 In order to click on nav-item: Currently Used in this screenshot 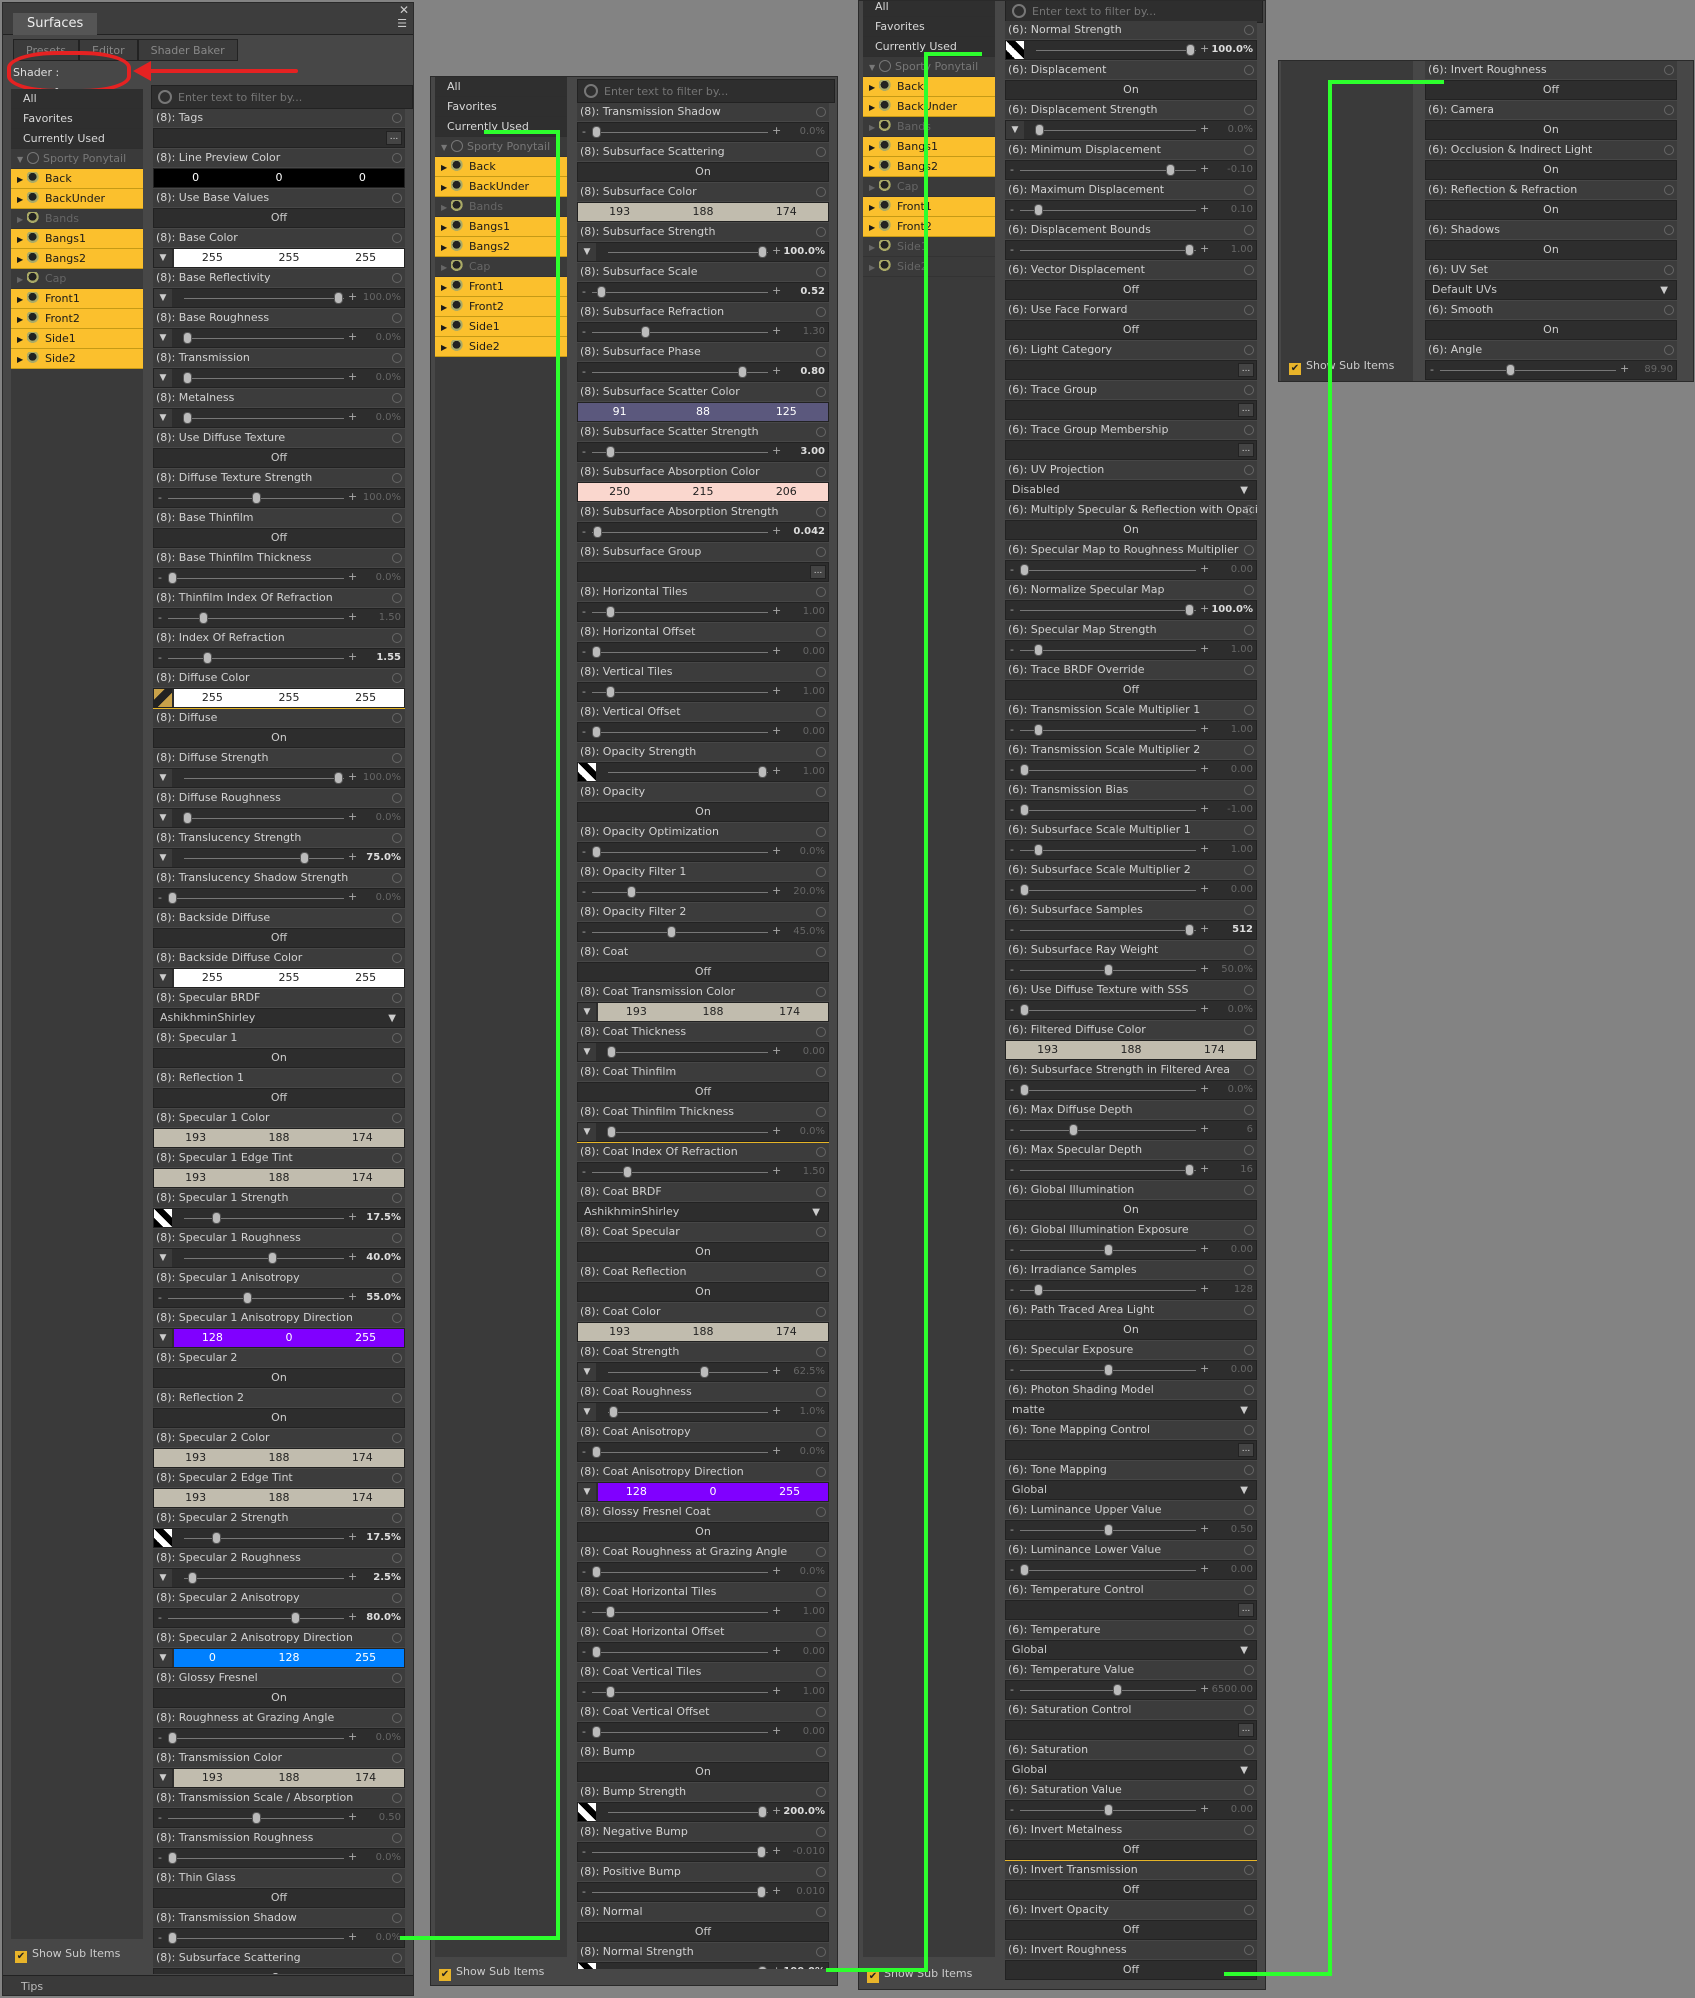, I will do `click(501, 127)`.